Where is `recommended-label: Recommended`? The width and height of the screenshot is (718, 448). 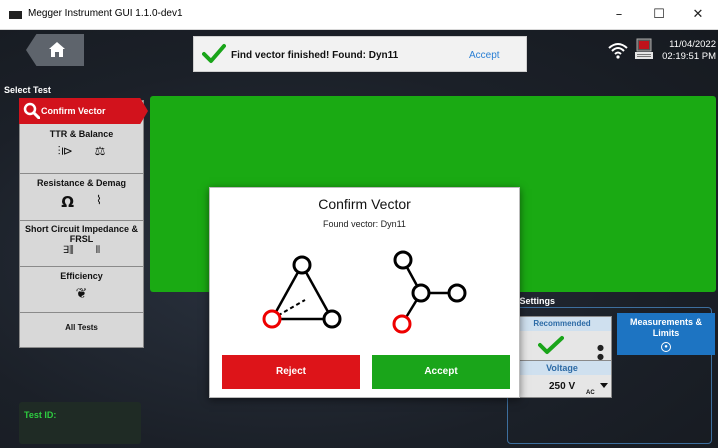 recommended-label: Recommended is located at coordinates (562, 324).